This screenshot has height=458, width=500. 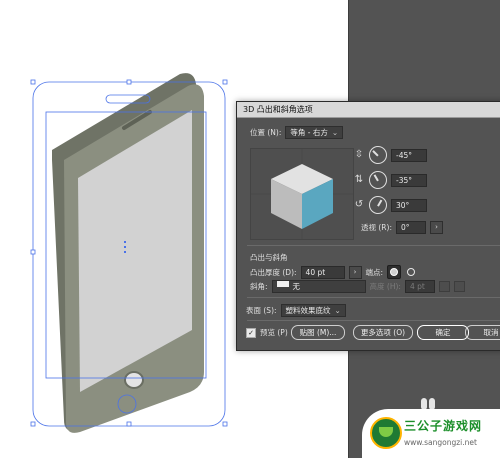 What do you see at coordinates (355, 272) in the screenshot?
I see `extrude-depth-stepper-button: ›` at bounding box center [355, 272].